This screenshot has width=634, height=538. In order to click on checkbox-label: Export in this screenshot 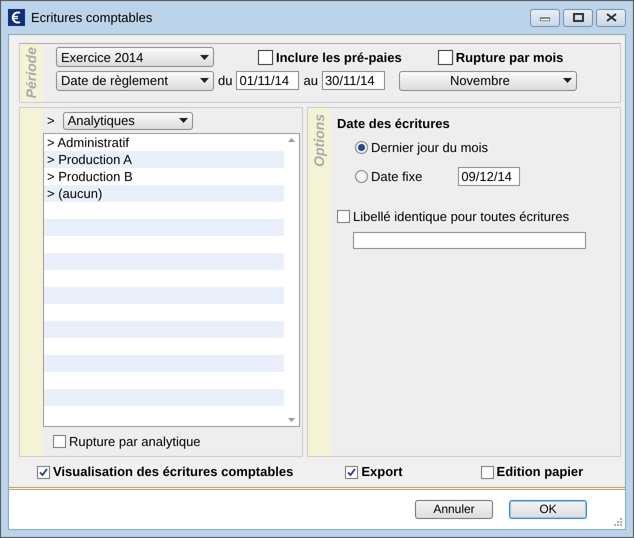, I will do `click(382, 472)`.